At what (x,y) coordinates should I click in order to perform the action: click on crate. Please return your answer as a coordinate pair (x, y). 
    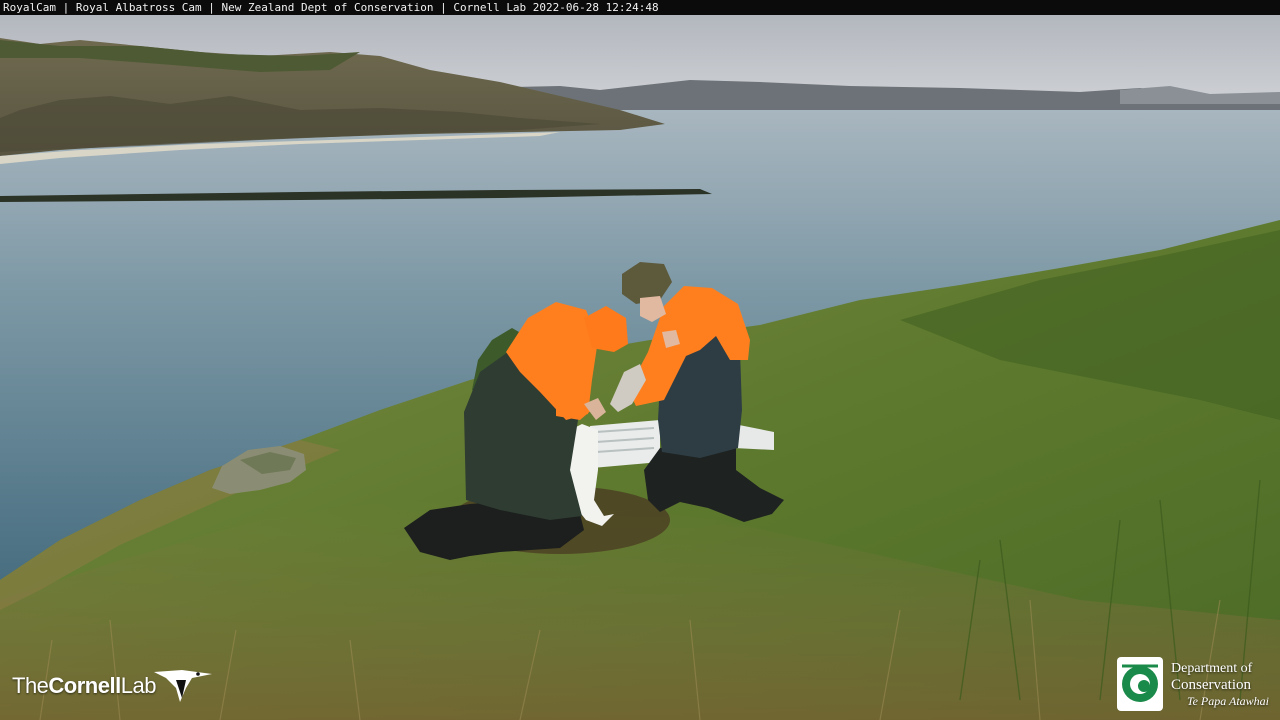
    Looking at the image, I should click on (625, 444).